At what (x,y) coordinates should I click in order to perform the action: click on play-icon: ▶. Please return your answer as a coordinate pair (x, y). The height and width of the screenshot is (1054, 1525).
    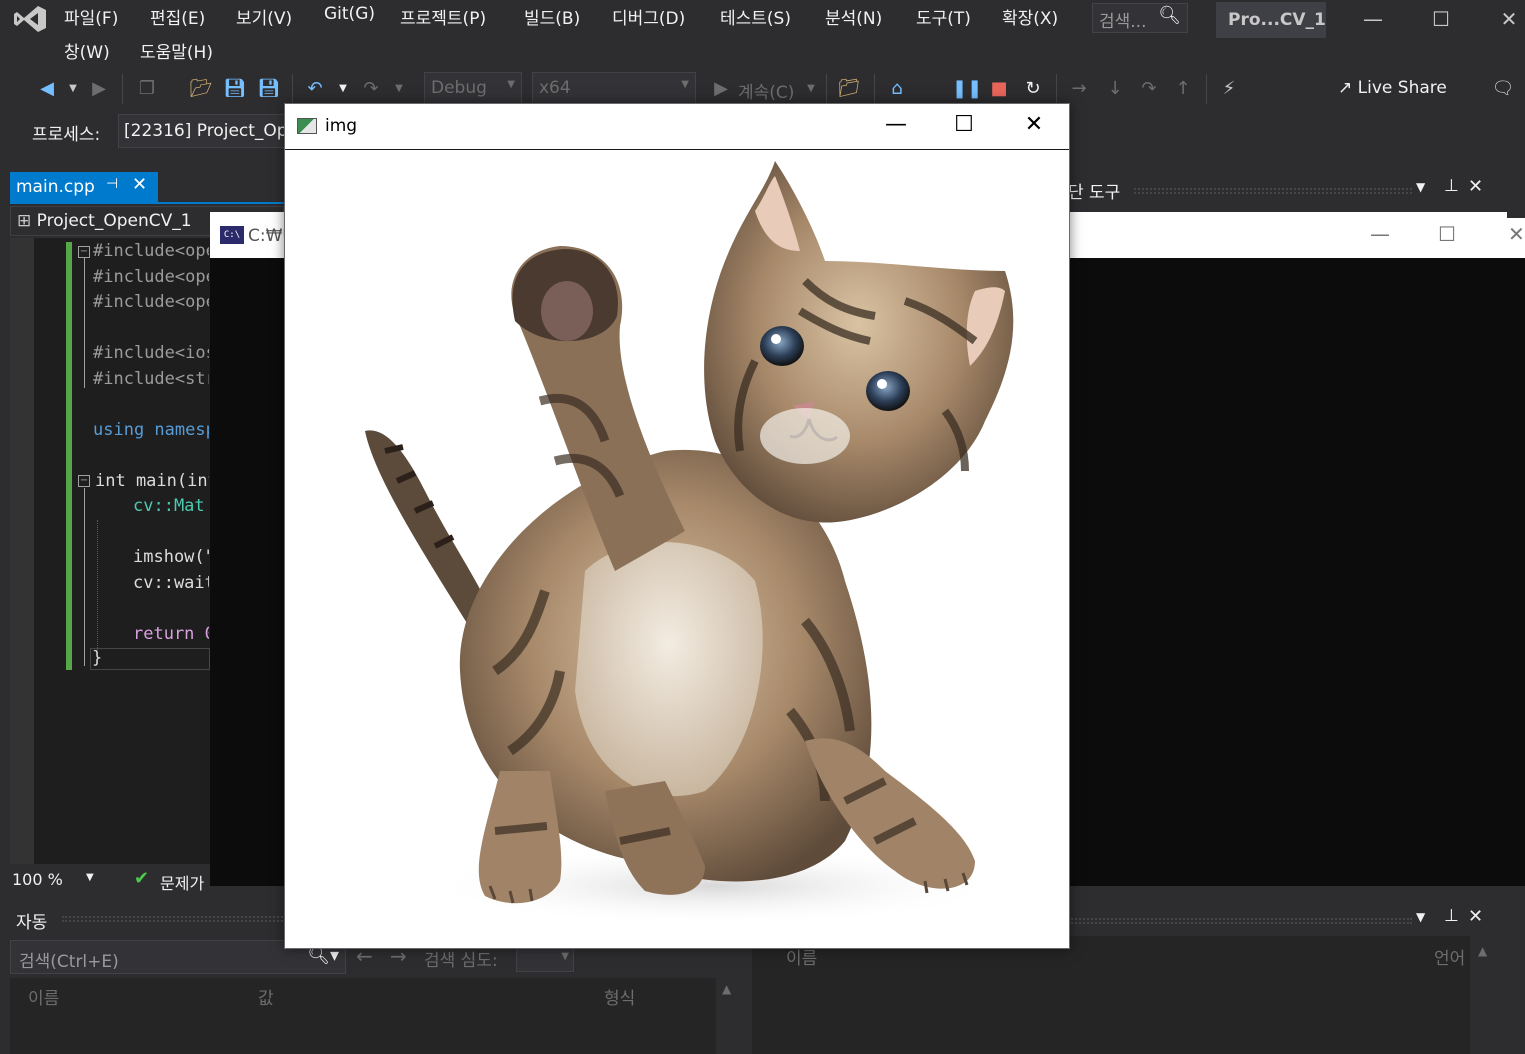
    Looking at the image, I should click on (721, 89).